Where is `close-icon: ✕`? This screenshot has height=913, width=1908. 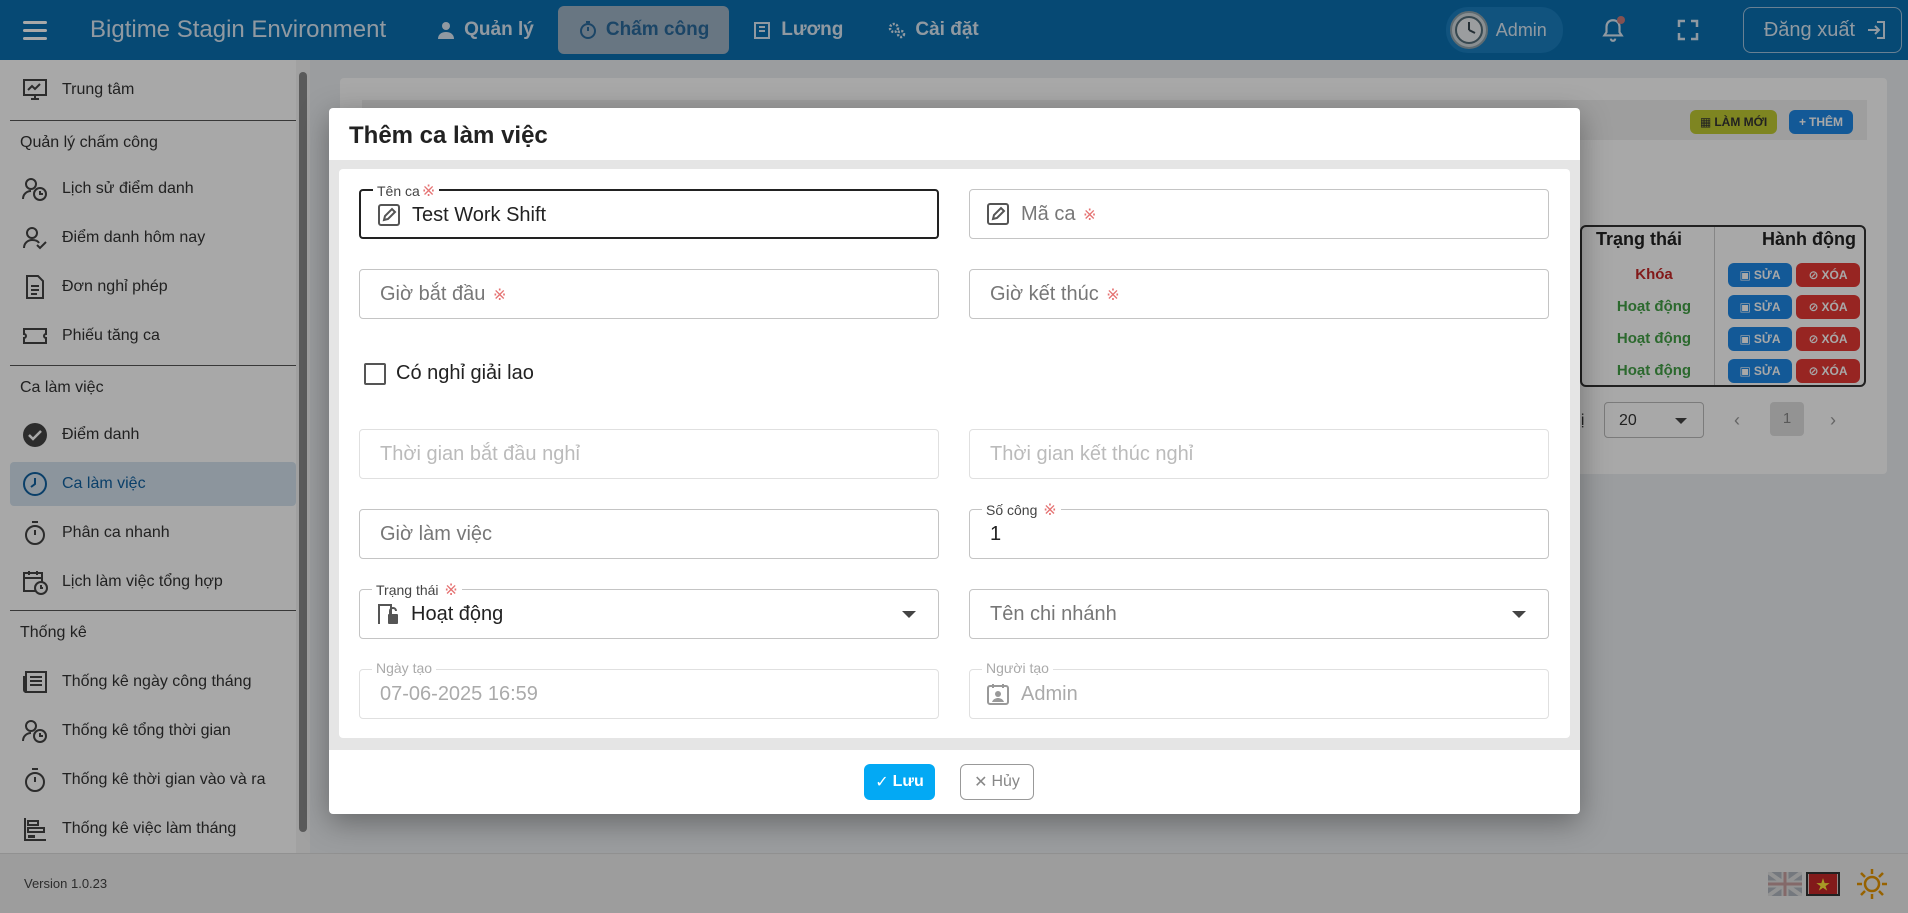
close-icon: ✕ is located at coordinates (981, 782).